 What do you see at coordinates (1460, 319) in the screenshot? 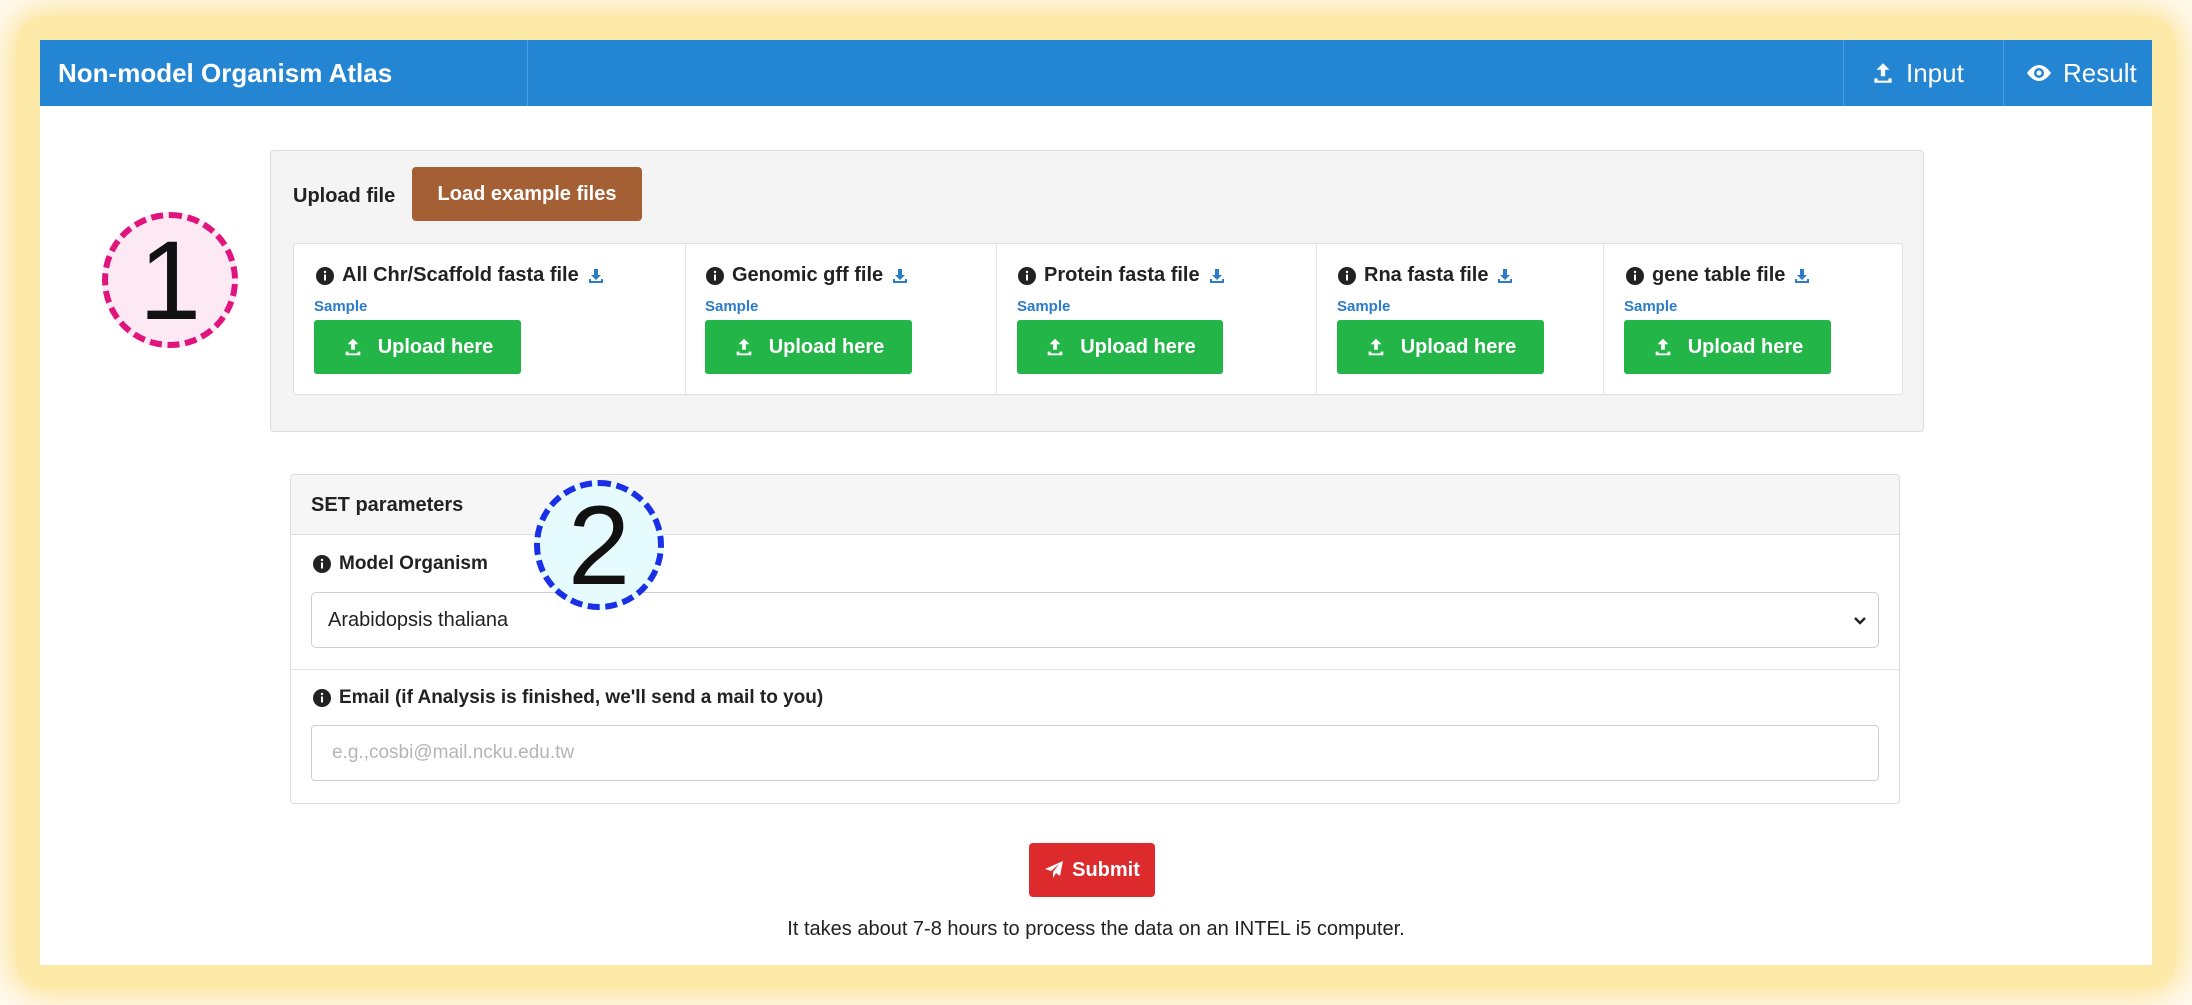
I see `file-upload-rna-fasta: Rna fasta file Sample Upload here` at bounding box center [1460, 319].